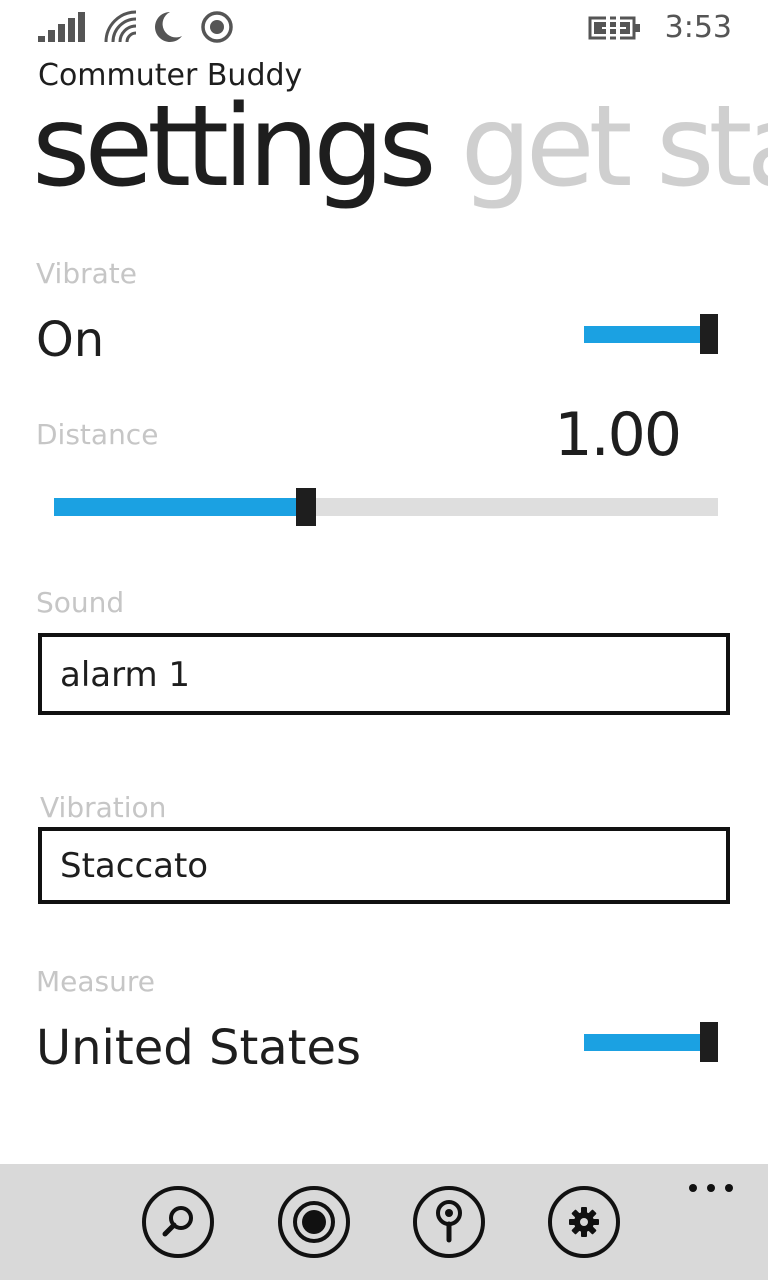 This screenshot has height=1280, width=768. Describe the element at coordinates (306, 507) in the screenshot. I see `distance-slider-thumb` at that location.